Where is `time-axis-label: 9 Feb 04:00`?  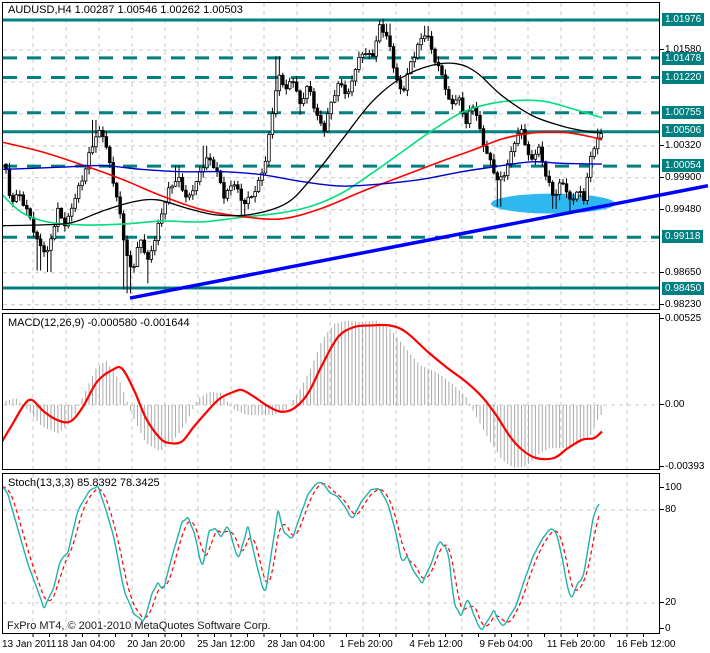
time-axis-label: 9 Feb 04:00 is located at coordinates (506, 644).